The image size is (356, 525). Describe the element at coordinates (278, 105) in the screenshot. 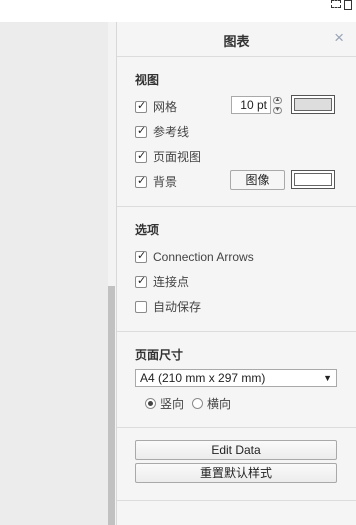

I see `grid-size-spinner: ▲ ▼` at that location.